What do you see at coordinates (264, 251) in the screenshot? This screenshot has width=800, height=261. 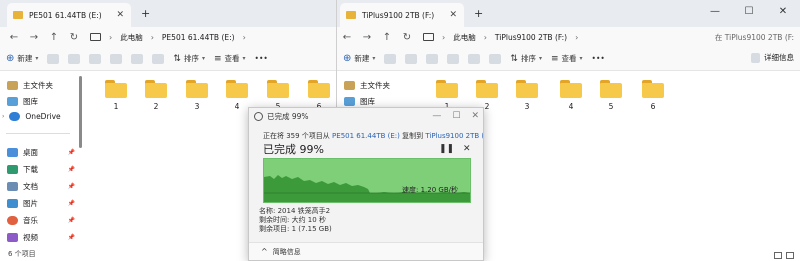 I see `chevron-up-icon: ^` at bounding box center [264, 251].